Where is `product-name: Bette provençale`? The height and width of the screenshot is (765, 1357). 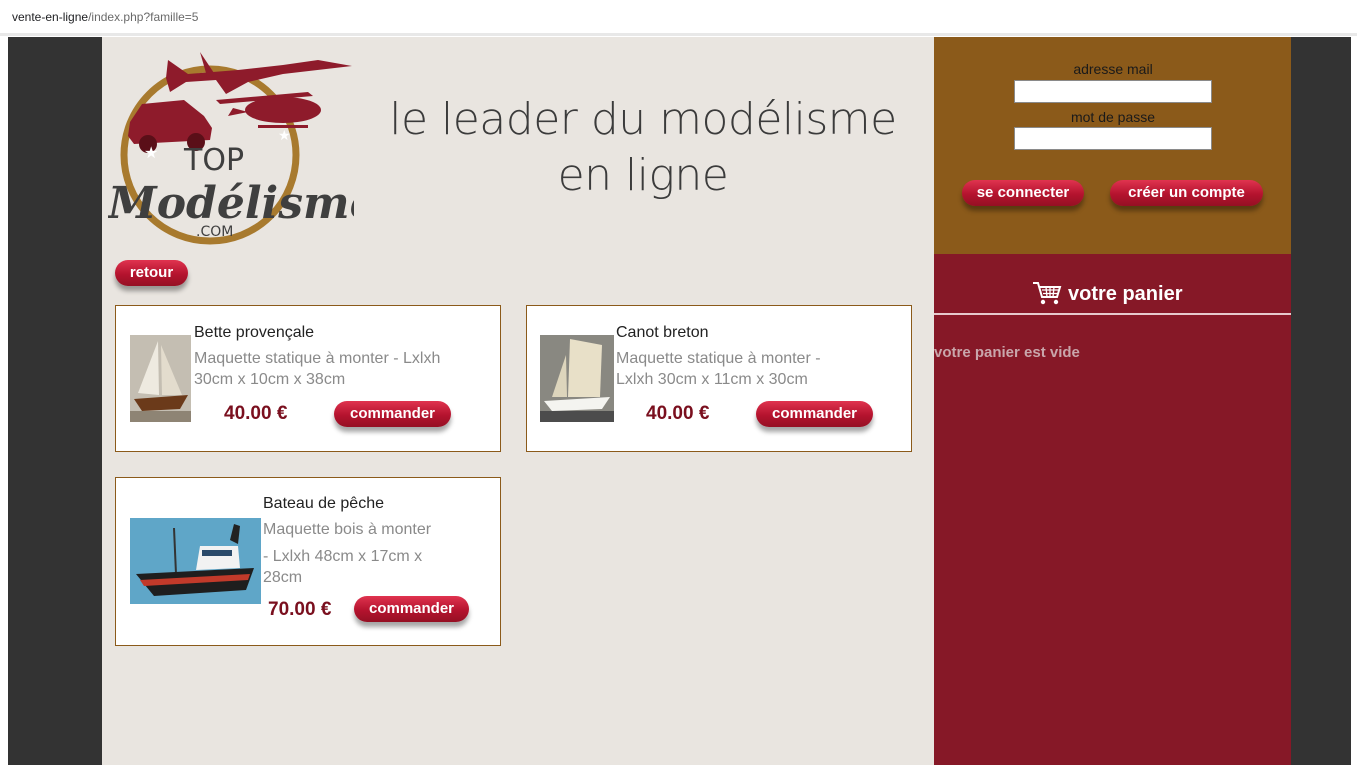 product-name: Bette provençale is located at coordinates (254, 332).